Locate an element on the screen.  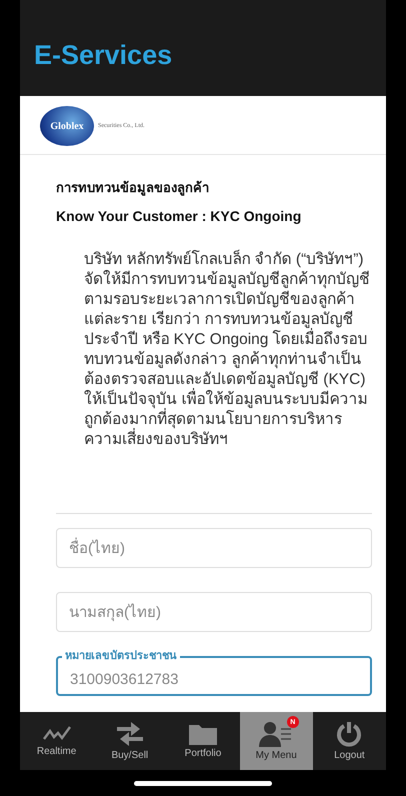
tab-bar-item: Realtime is located at coordinates (57, 741).